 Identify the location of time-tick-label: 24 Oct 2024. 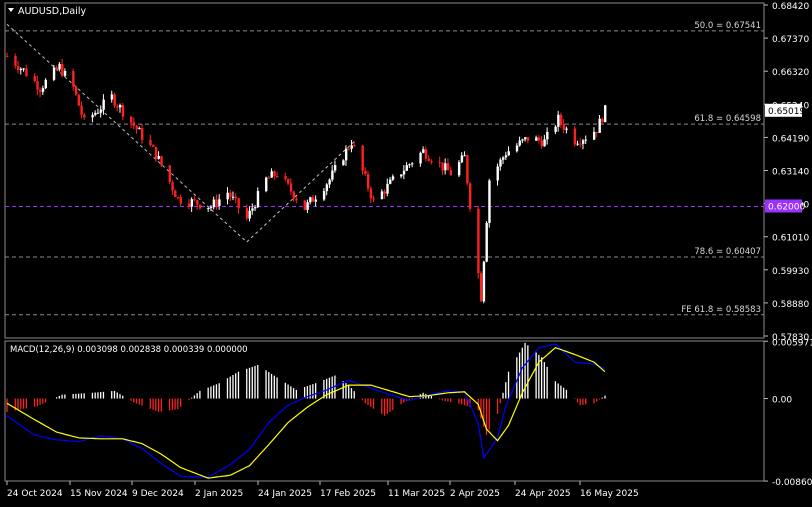
(35, 494).